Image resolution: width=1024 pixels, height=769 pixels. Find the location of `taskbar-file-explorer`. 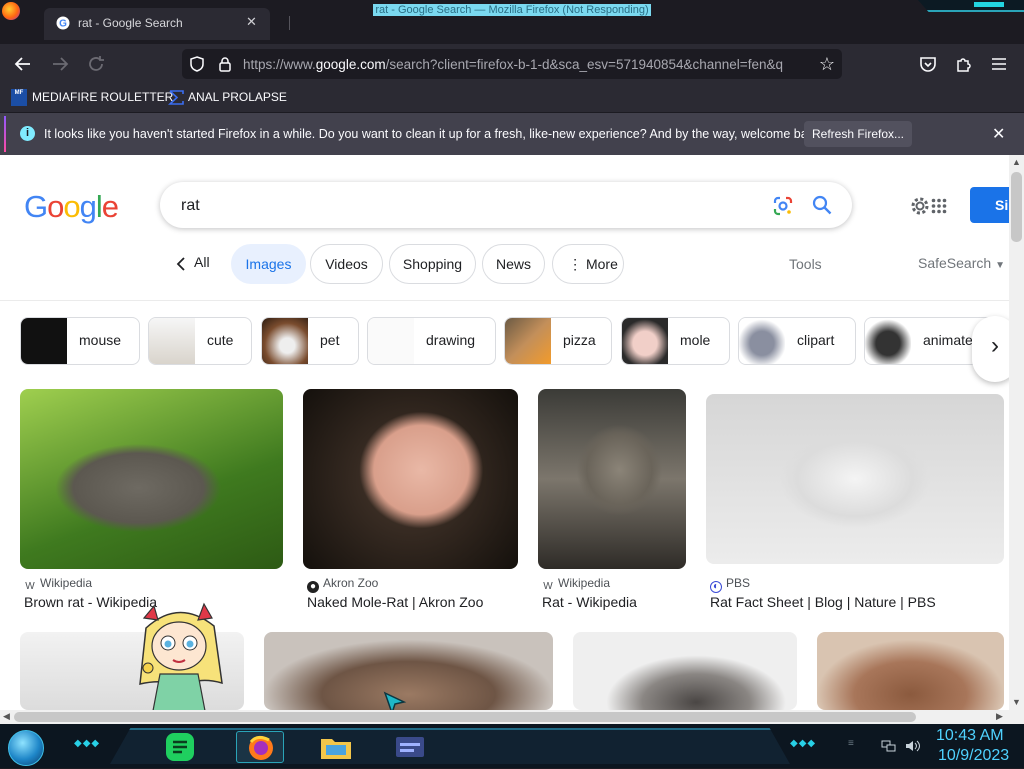

taskbar-file-explorer is located at coordinates (336, 747).